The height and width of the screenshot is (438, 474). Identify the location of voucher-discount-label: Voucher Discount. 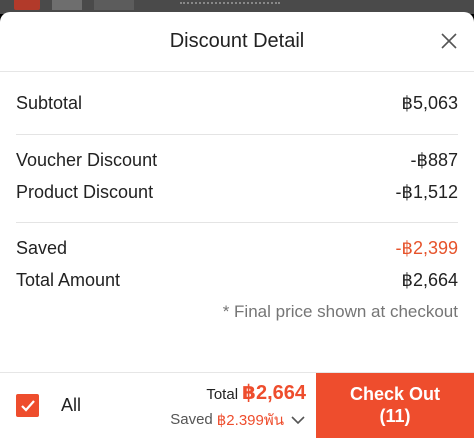
(87, 160).